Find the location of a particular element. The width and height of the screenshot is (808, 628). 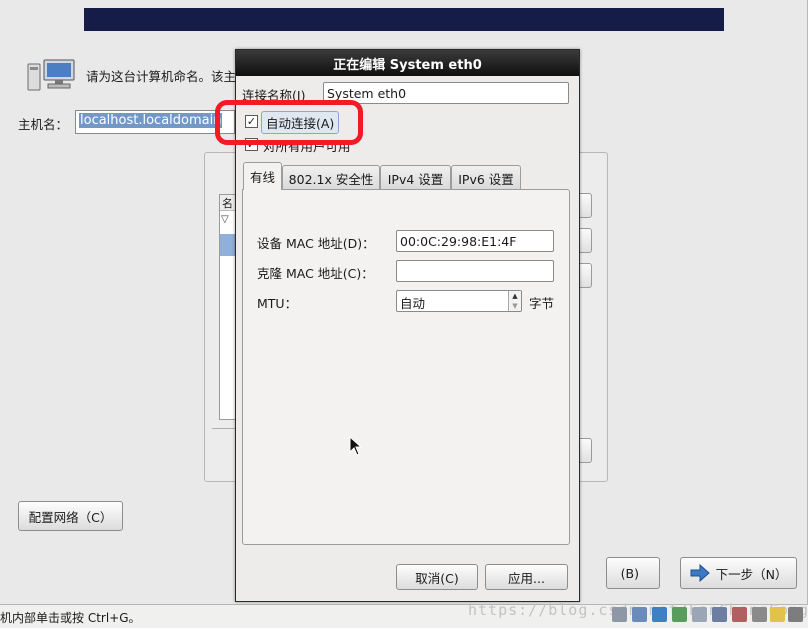

auto-connect-checkbox: ✓ is located at coordinates (251, 121).